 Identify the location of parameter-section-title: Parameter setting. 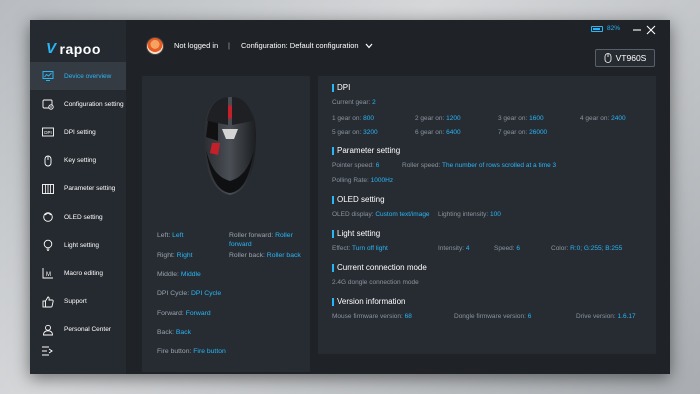
(366, 150).